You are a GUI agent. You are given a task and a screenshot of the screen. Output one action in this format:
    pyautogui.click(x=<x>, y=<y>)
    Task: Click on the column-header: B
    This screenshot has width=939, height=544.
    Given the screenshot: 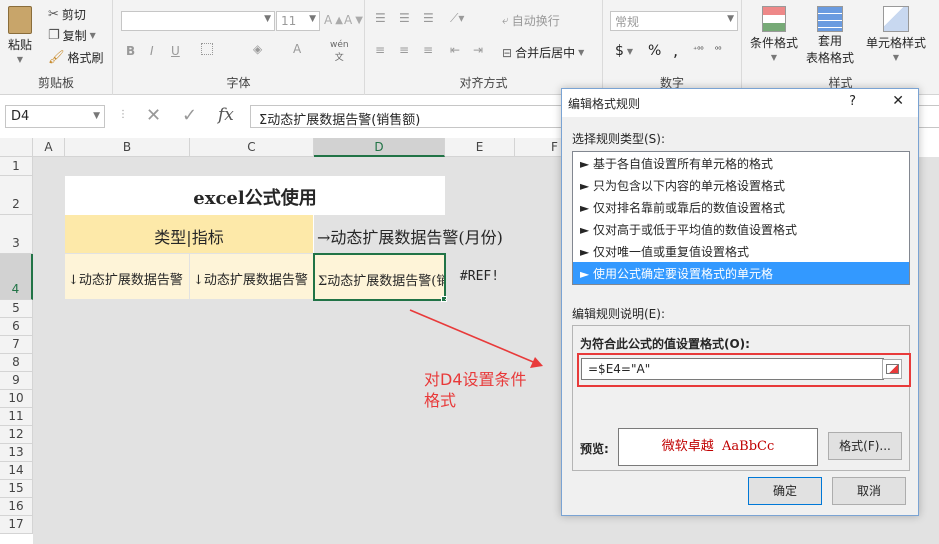 What is the action you would take?
    pyautogui.click(x=127, y=147)
    